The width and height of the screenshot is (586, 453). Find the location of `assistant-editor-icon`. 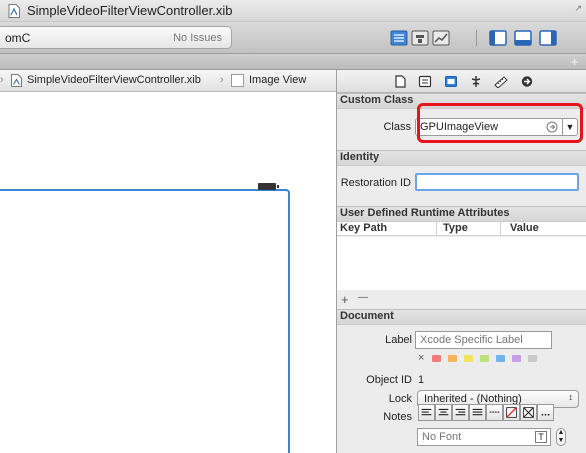

assistant-editor-icon is located at coordinates (420, 38).